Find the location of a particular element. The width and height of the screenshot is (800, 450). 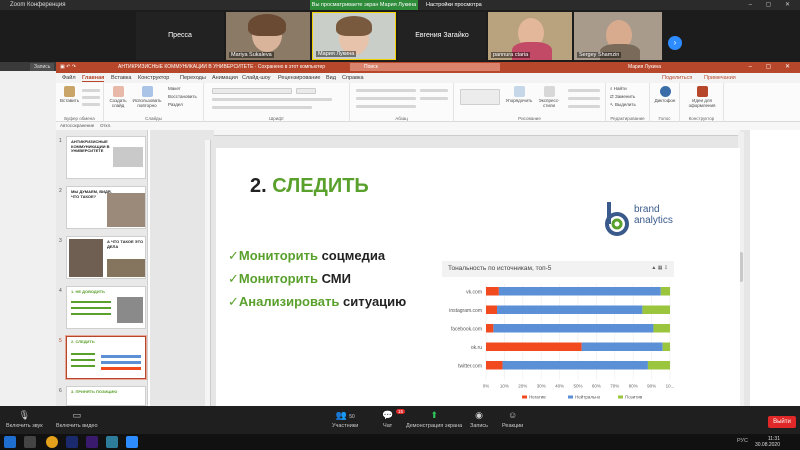

task-view-icon is located at coordinates (30, 442).